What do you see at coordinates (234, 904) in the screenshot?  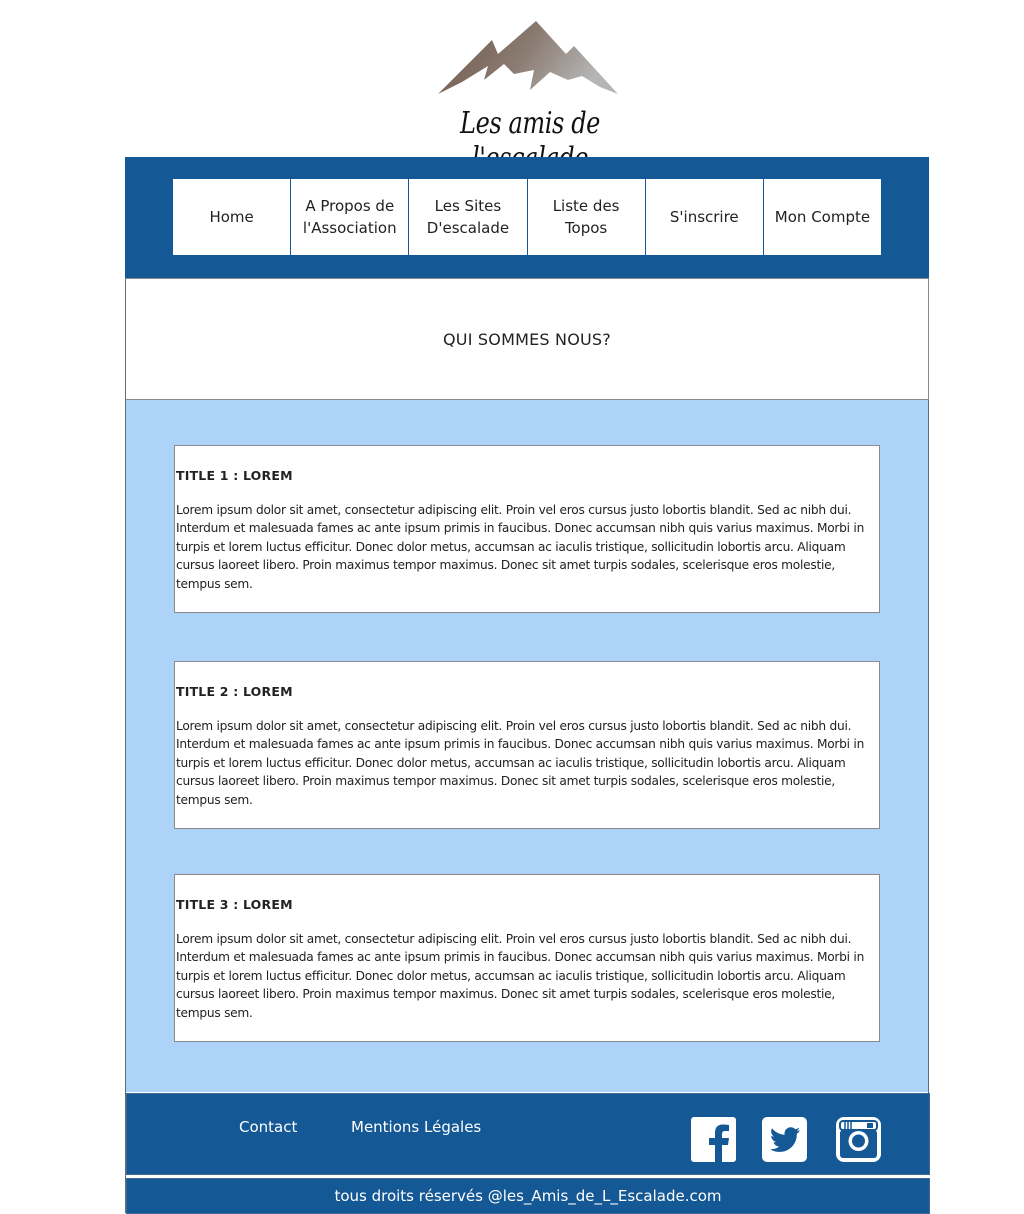 I see `card-title: TITLE 3 : LOREM` at bounding box center [234, 904].